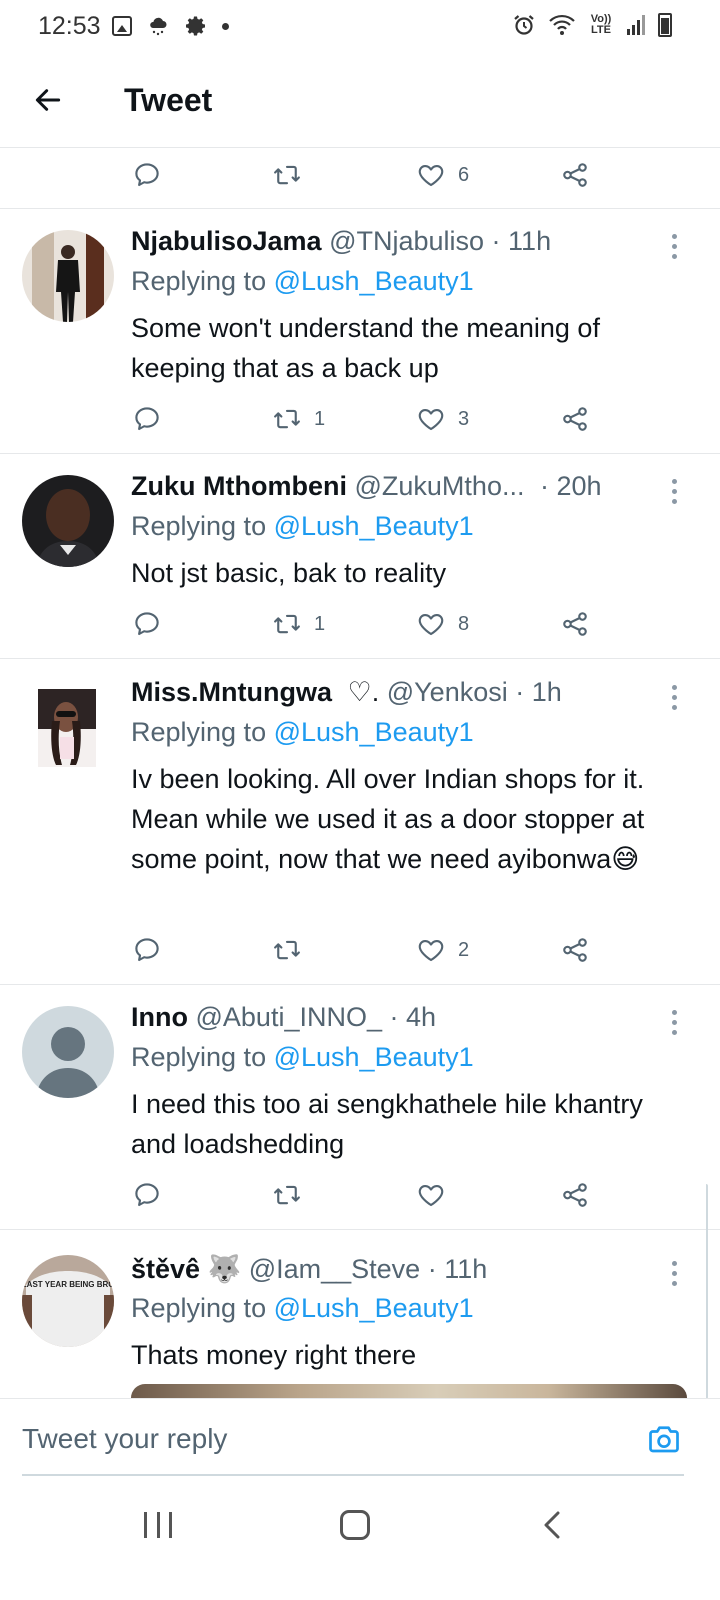 This screenshot has width=720, height=1600. What do you see at coordinates (239, 486) in the screenshot?
I see `display-name: Zuku Mthombeni` at bounding box center [239, 486].